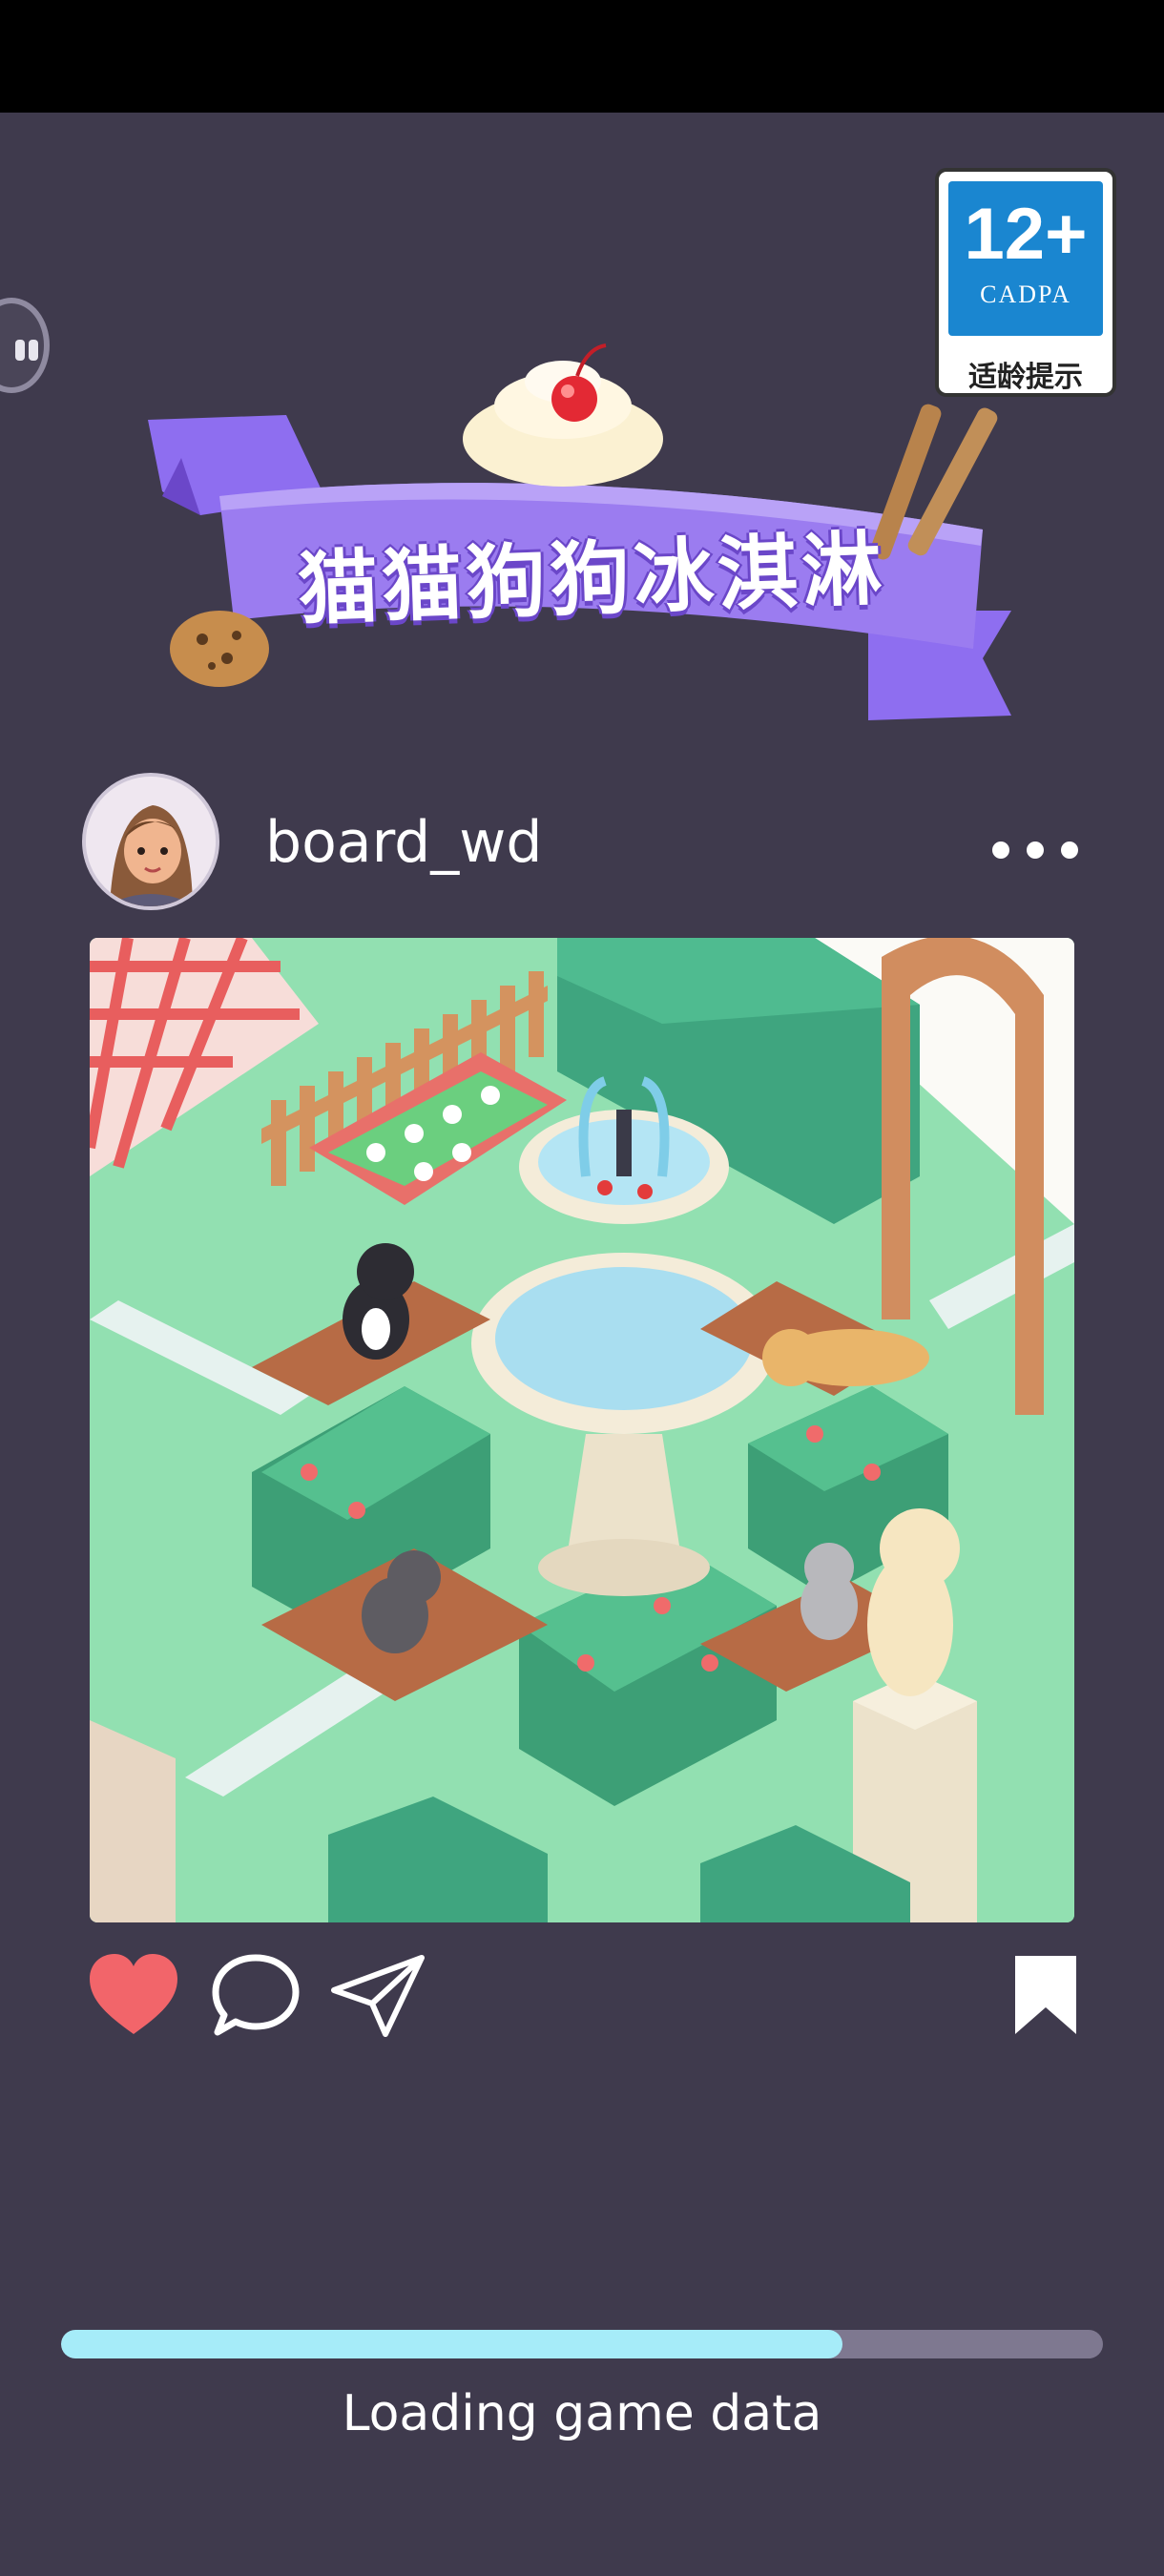 The width and height of the screenshot is (1164, 2576). I want to click on status-bar, so click(582, 56).